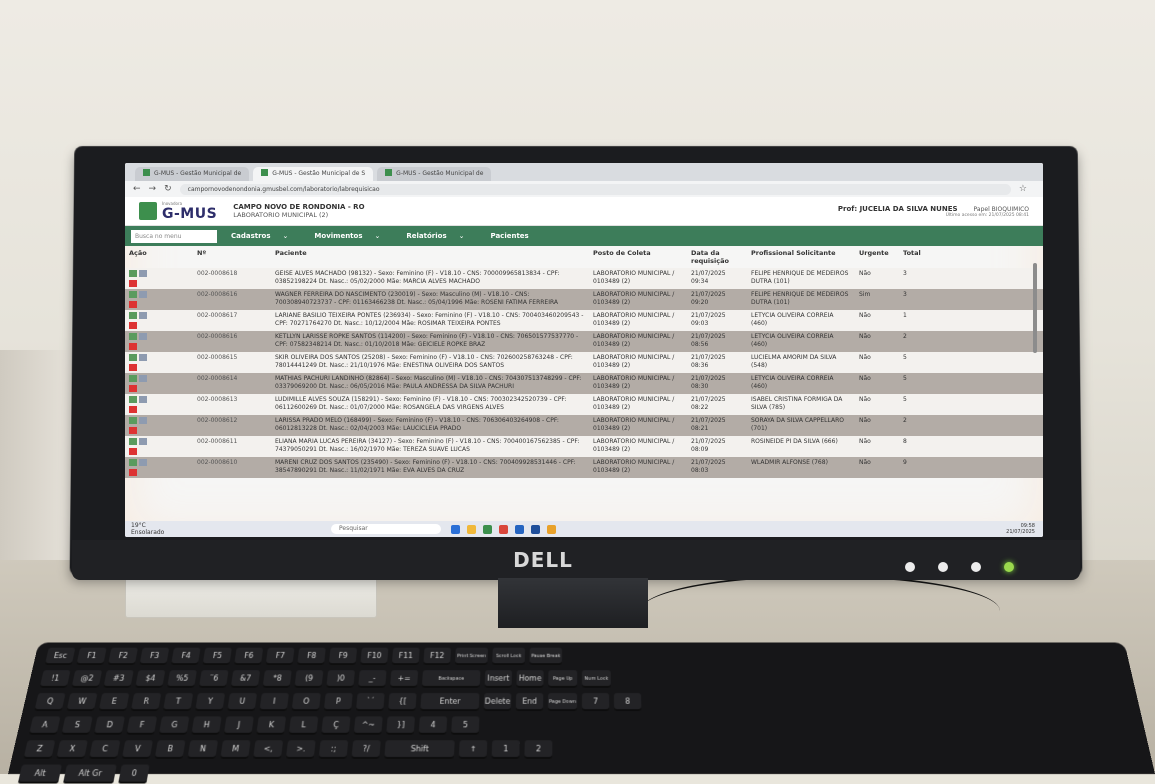  What do you see at coordinates (563, 679) in the screenshot?
I see `keyboard-key: Page Up` at bounding box center [563, 679].